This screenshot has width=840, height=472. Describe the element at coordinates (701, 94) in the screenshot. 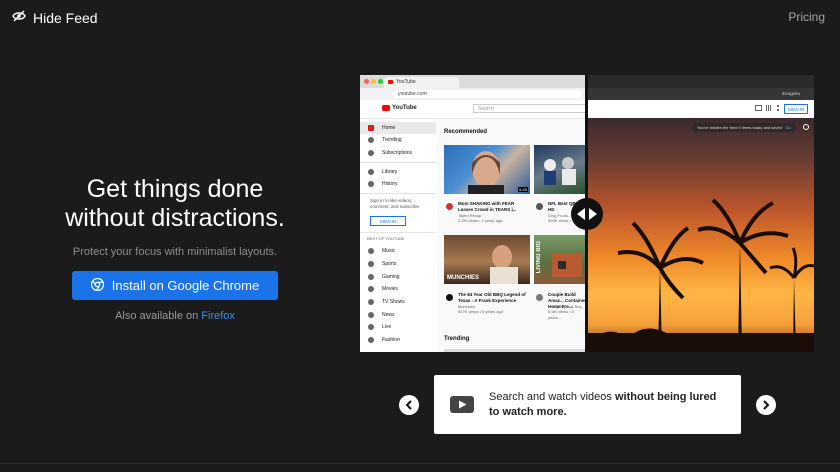

I see `browser-url-bar-dark: Incognito` at that location.